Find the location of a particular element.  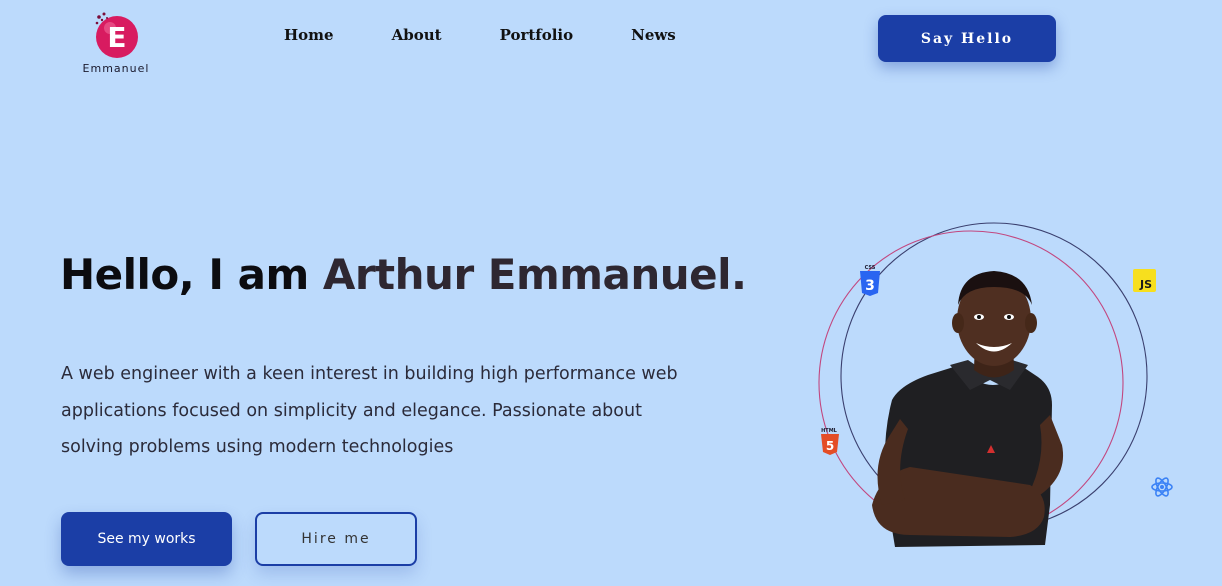

svg-text: JS is located at coordinates (1145, 284).